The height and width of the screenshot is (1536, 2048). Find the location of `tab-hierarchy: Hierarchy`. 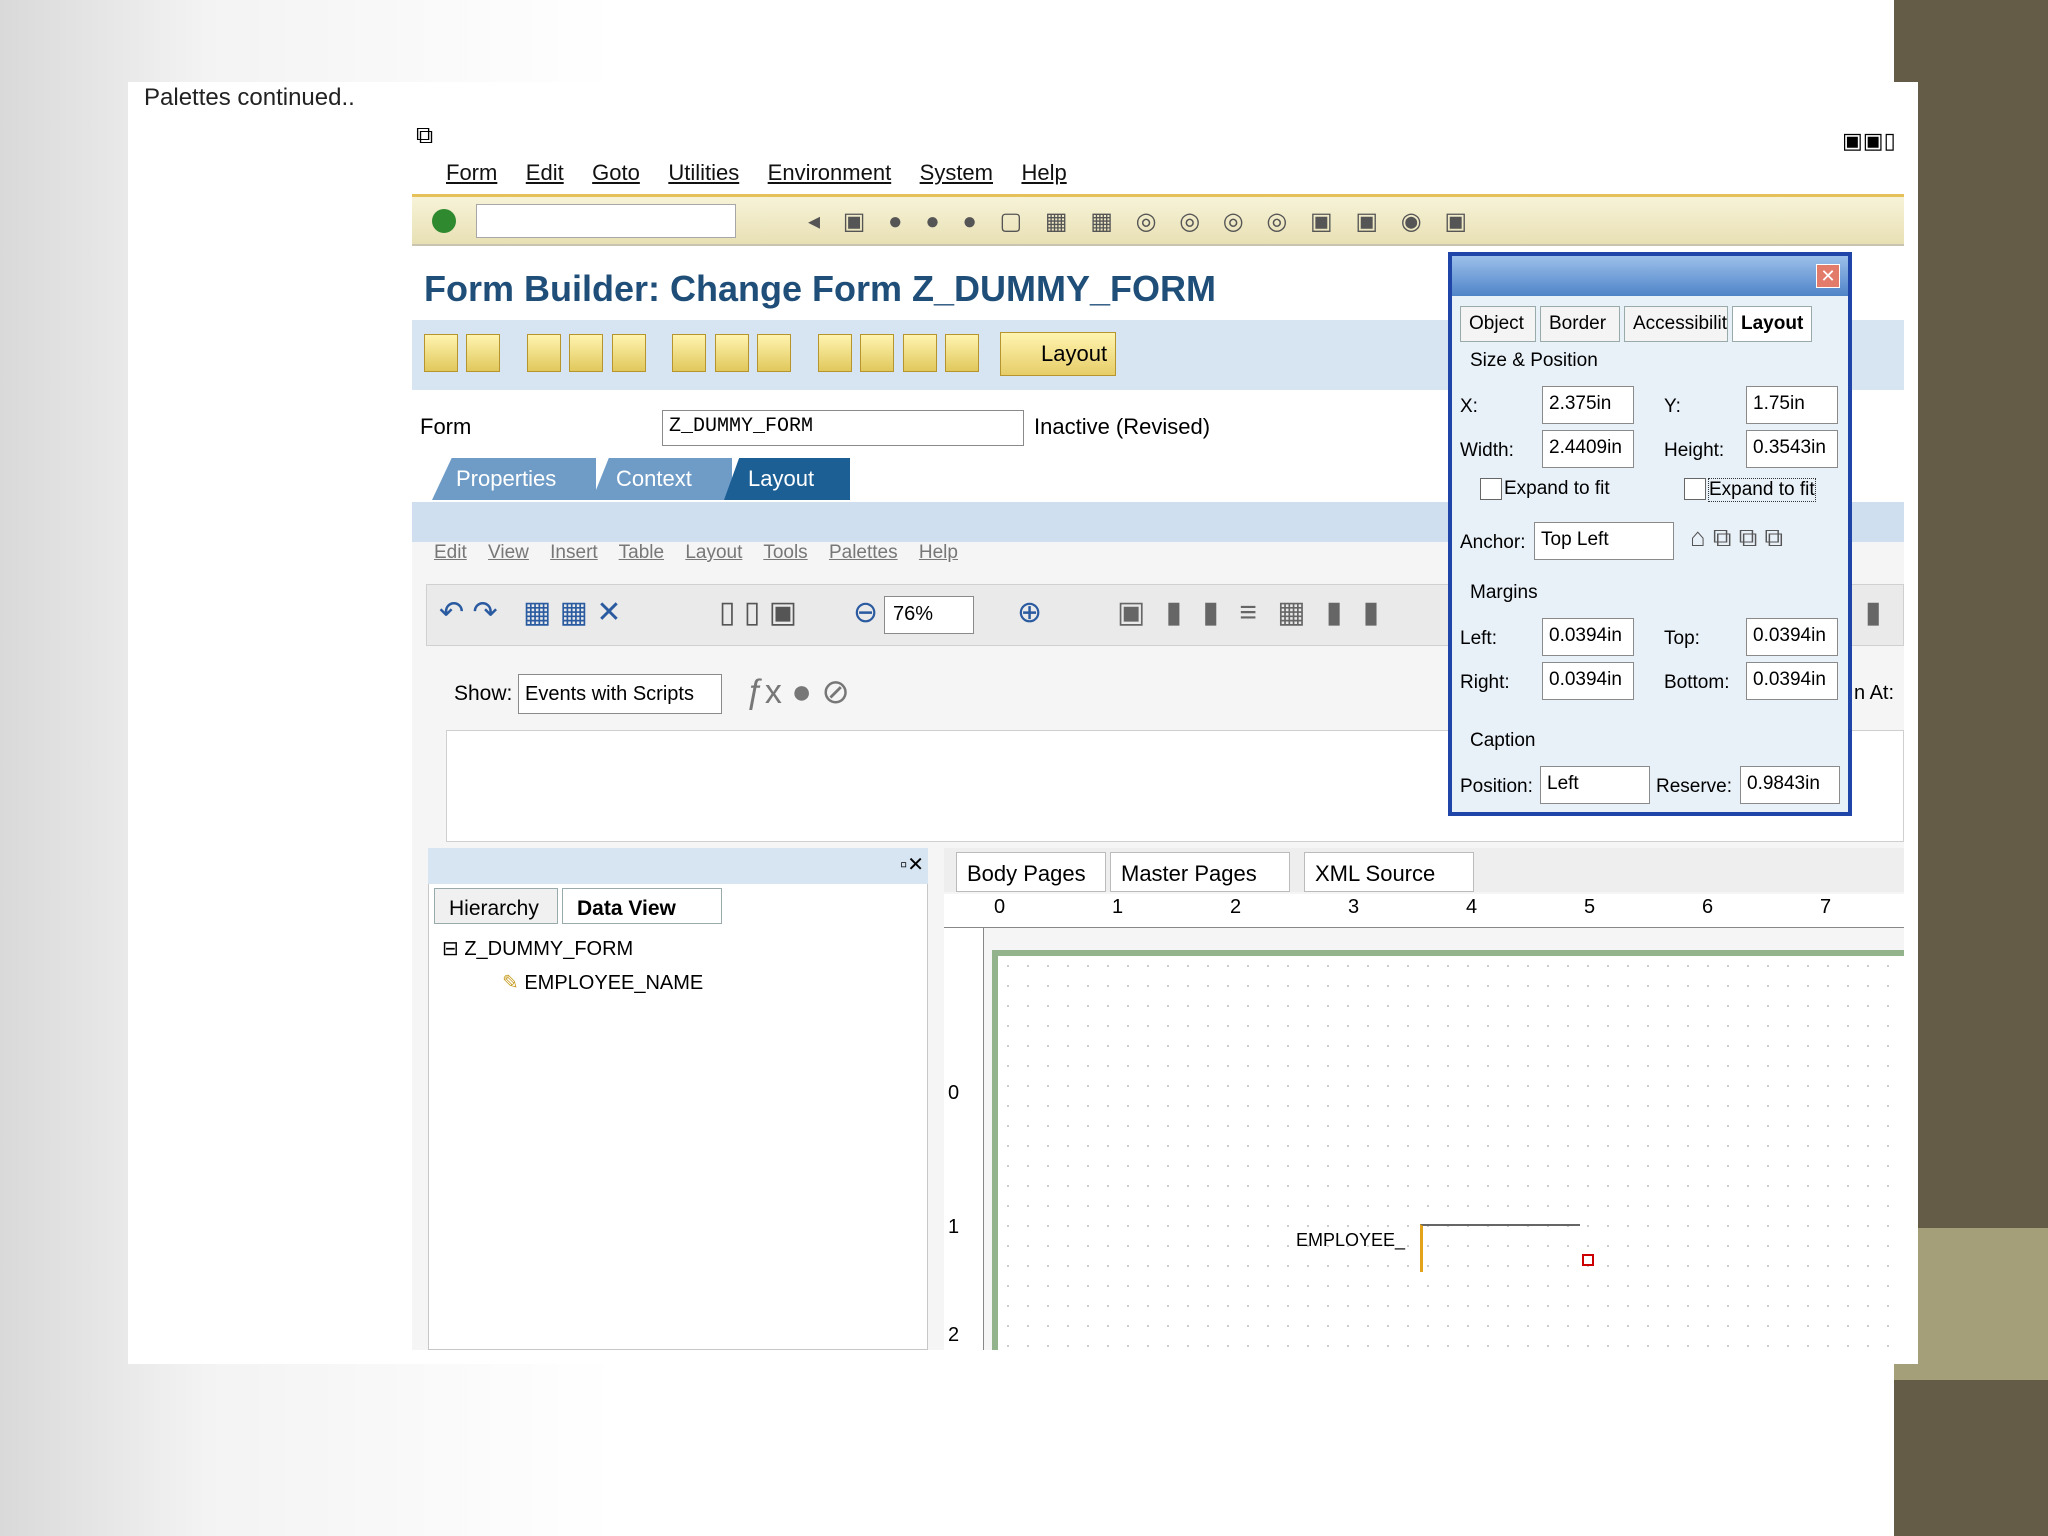

tab-hierarchy: Hierarchy is located at coordinates (496, 906).